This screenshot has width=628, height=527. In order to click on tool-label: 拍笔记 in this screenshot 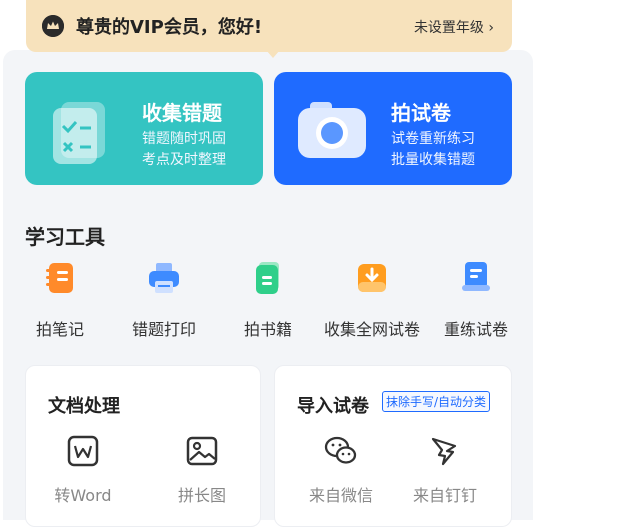, I will do `click(59, 329)`.